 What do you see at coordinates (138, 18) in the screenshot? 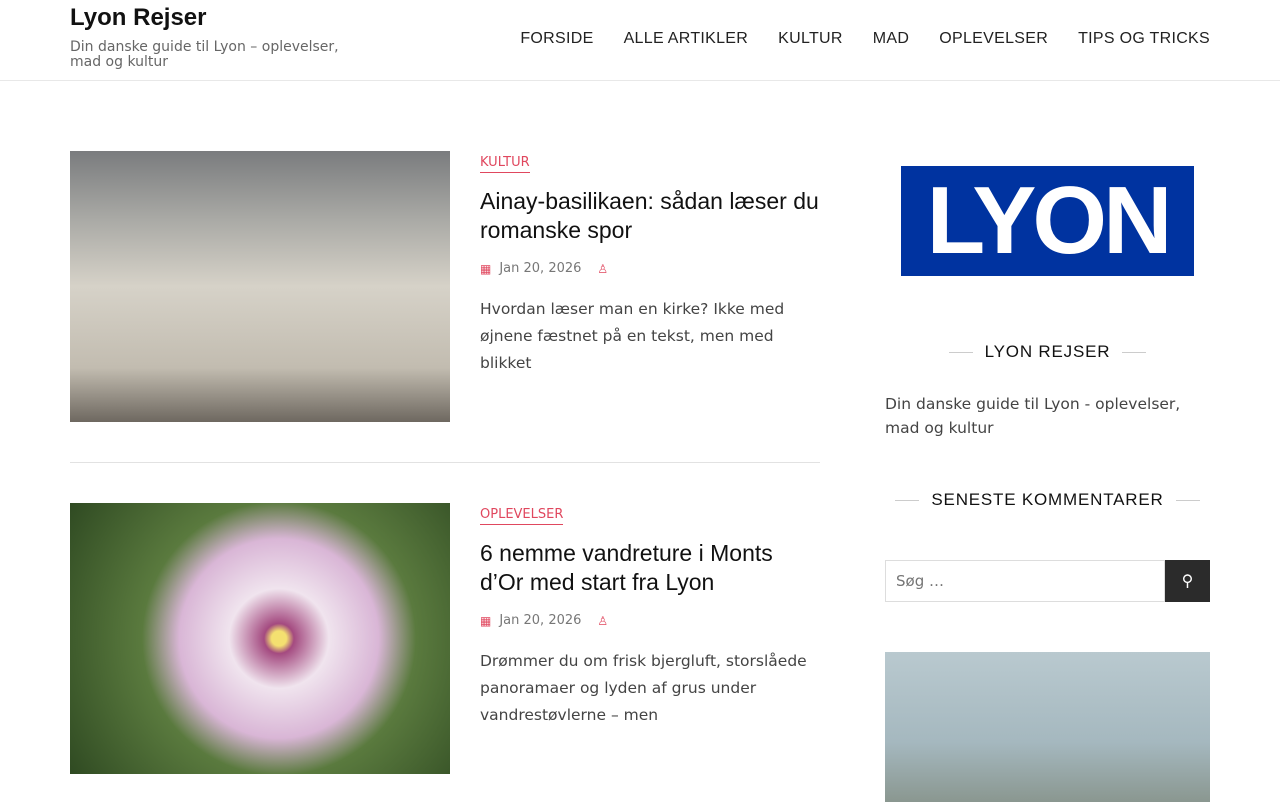
I see `site-title: Lyon Rejser` at bounding box center [138, 18].